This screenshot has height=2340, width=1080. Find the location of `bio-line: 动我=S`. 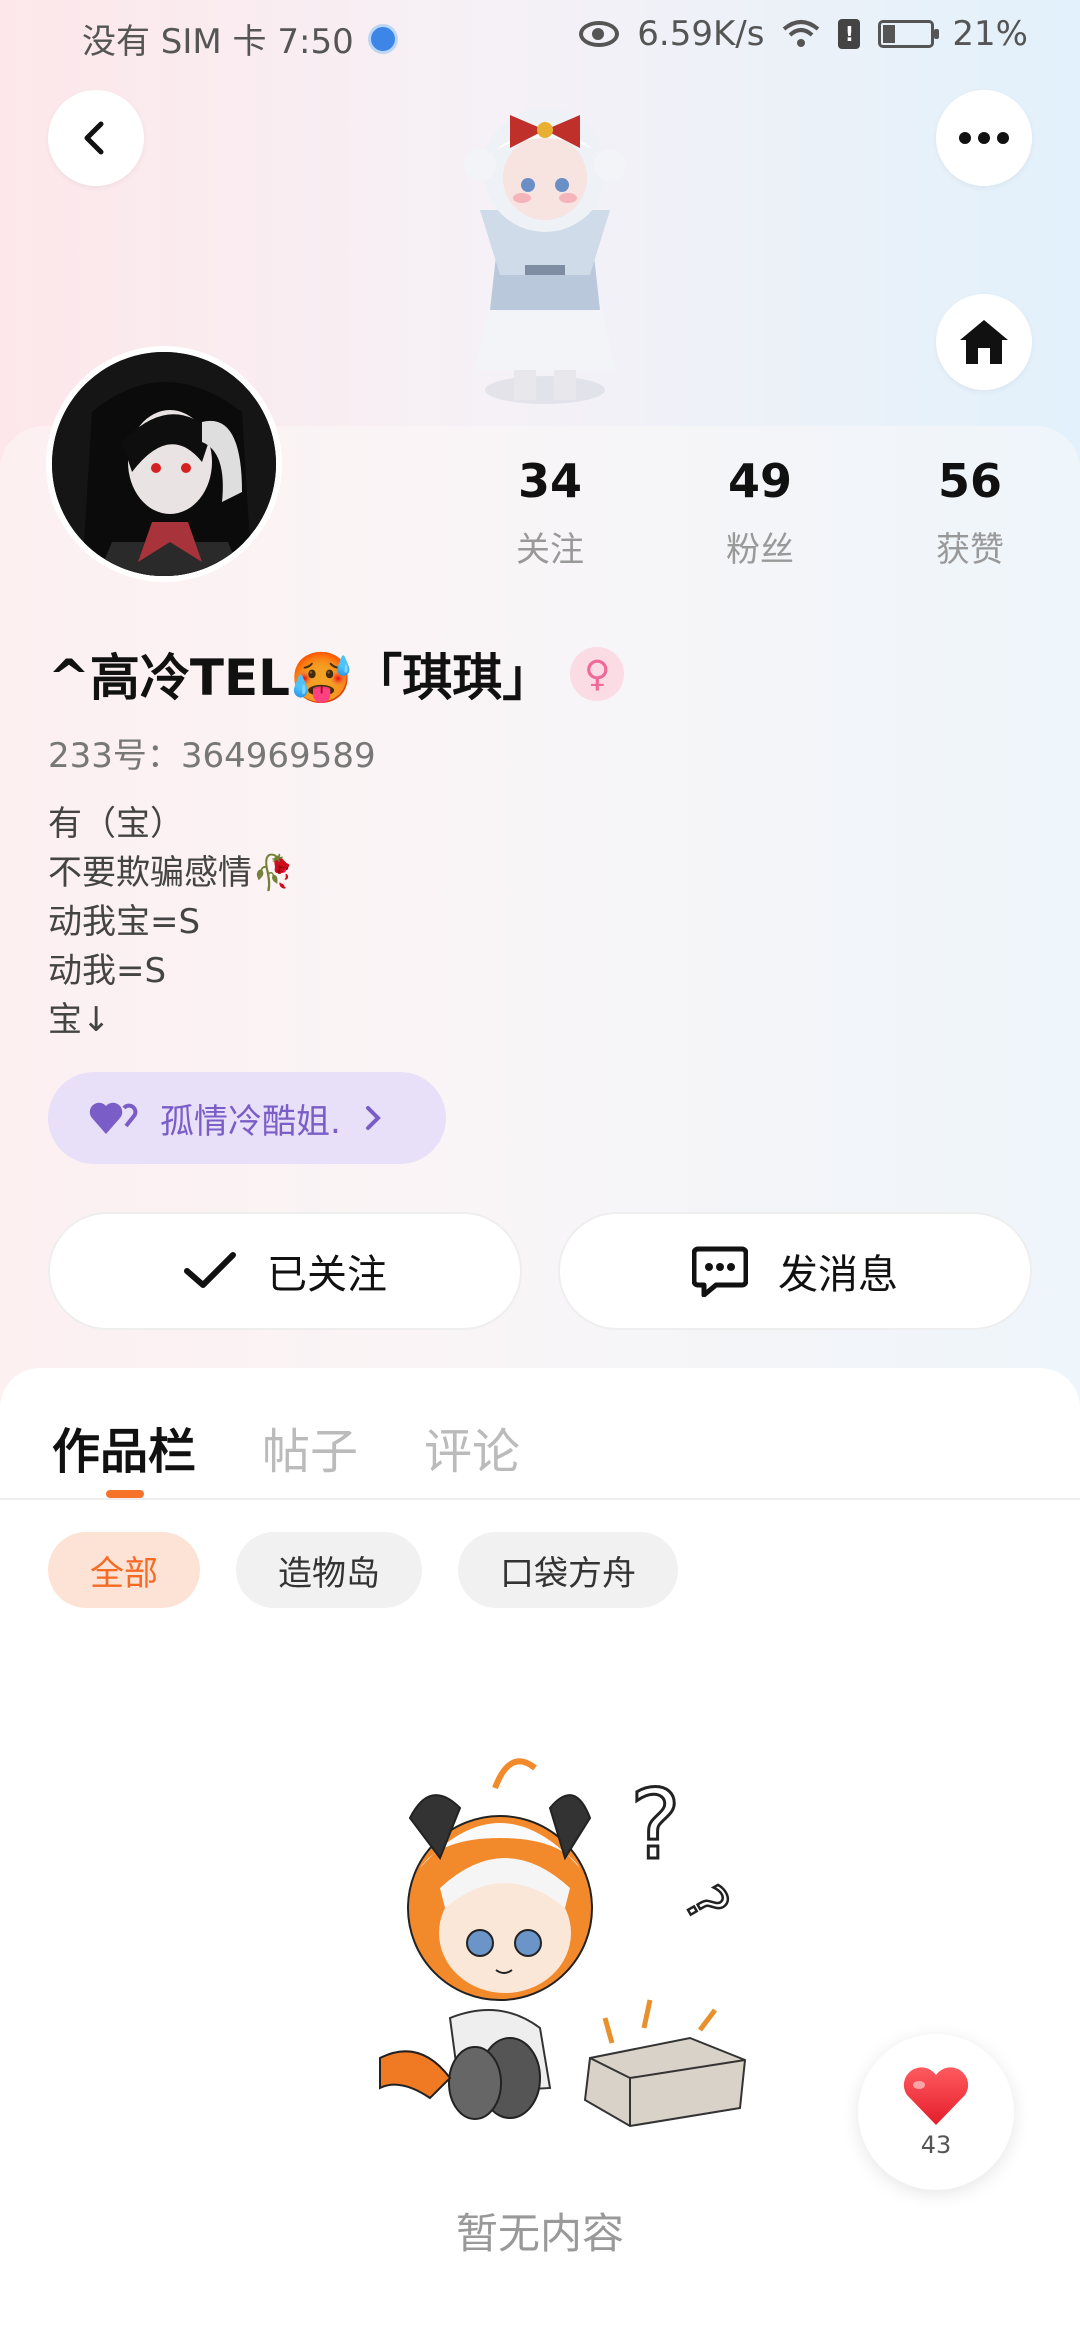

bio-line: 动我=S is located at coordinates (107, 971).